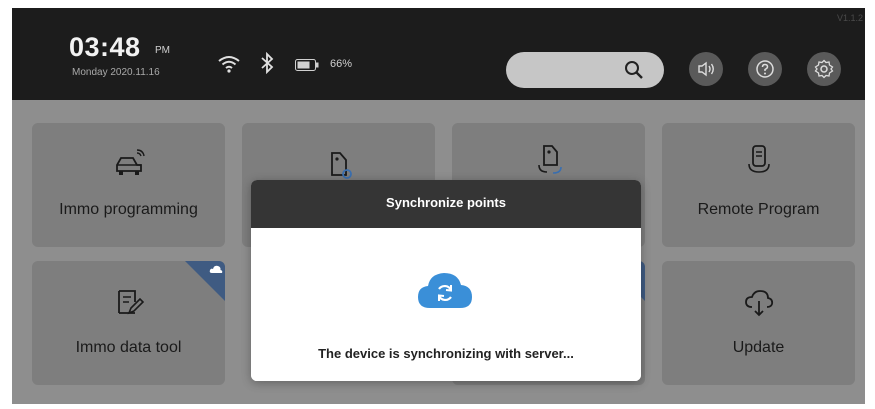 The width and height of the screenshot is (875, 409). What do you see at coordinates (634, 70) in the screenshot?
I see `search-icon` at bounding box center [634, 70].